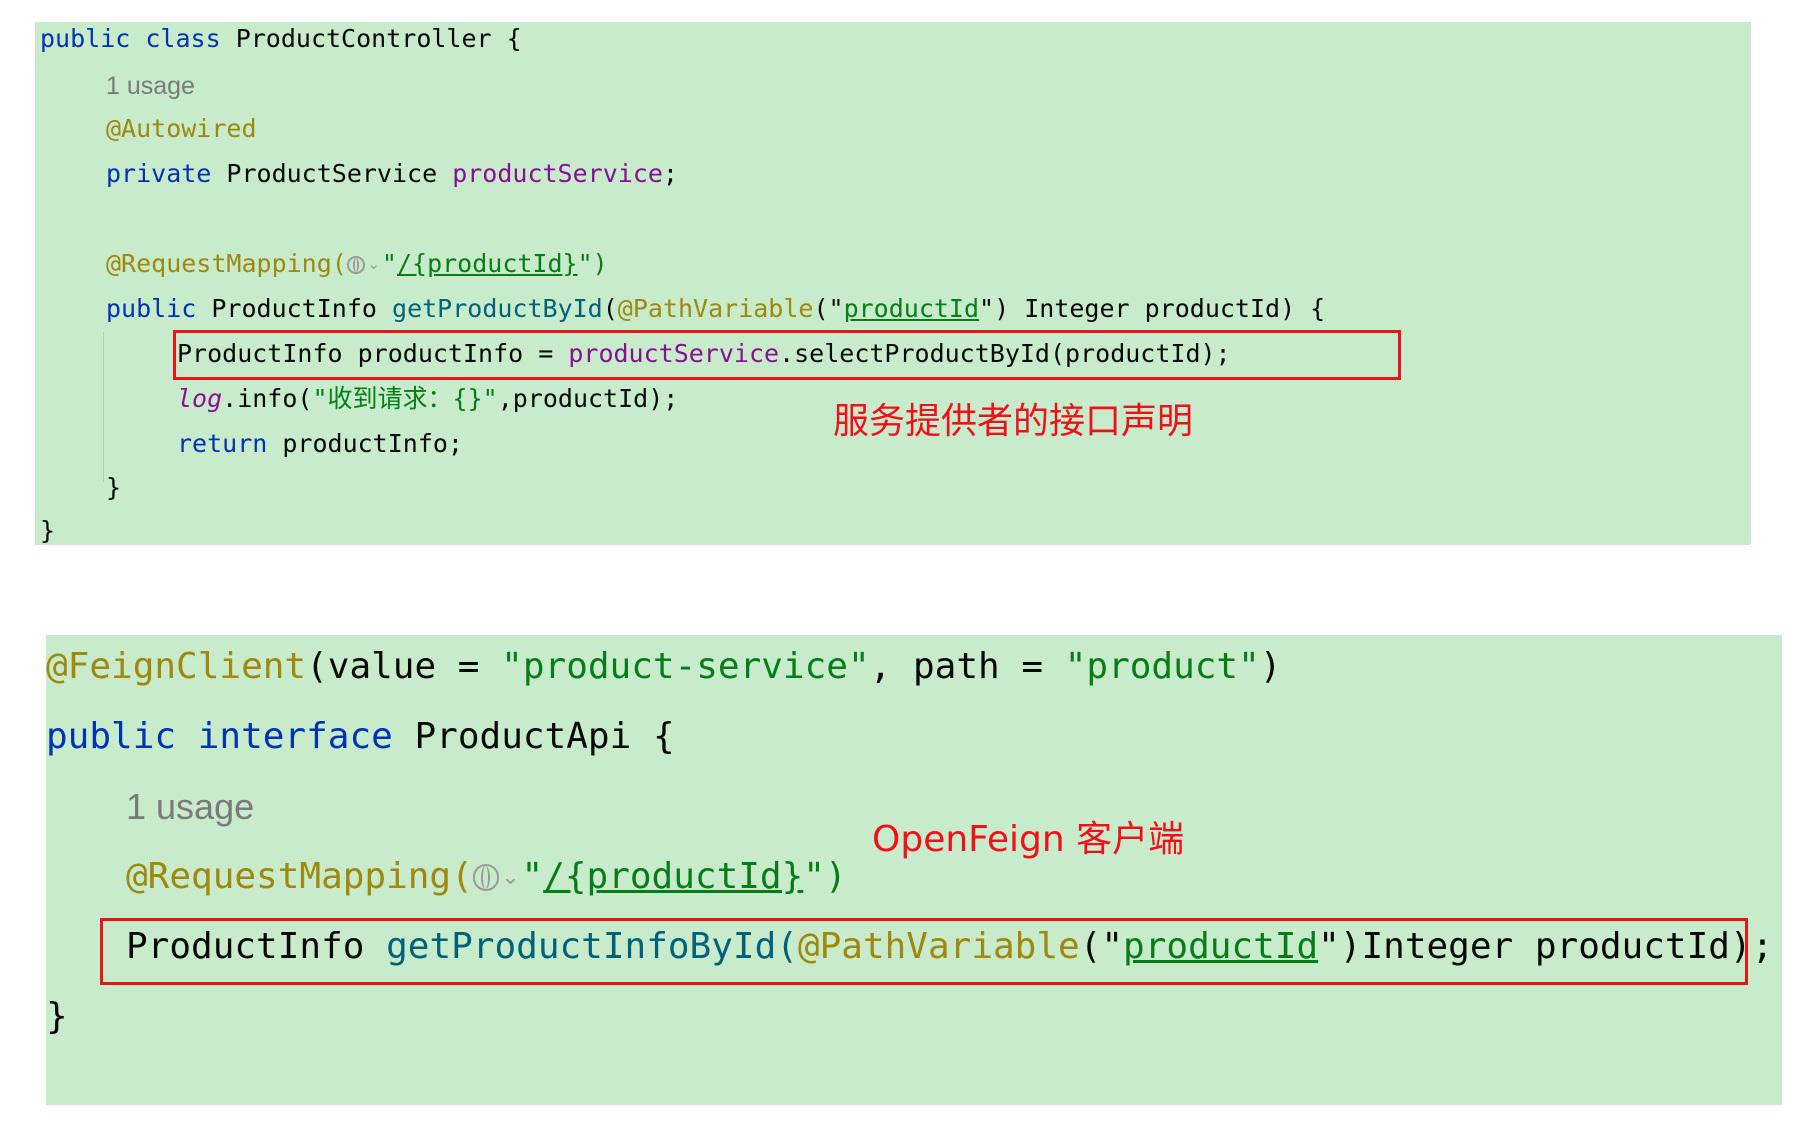 This screenshot has width=1802, height=1147. Describe the element at coordinates (1162, 666) in the screenshot. I see `feign-path: "product"` at that location.